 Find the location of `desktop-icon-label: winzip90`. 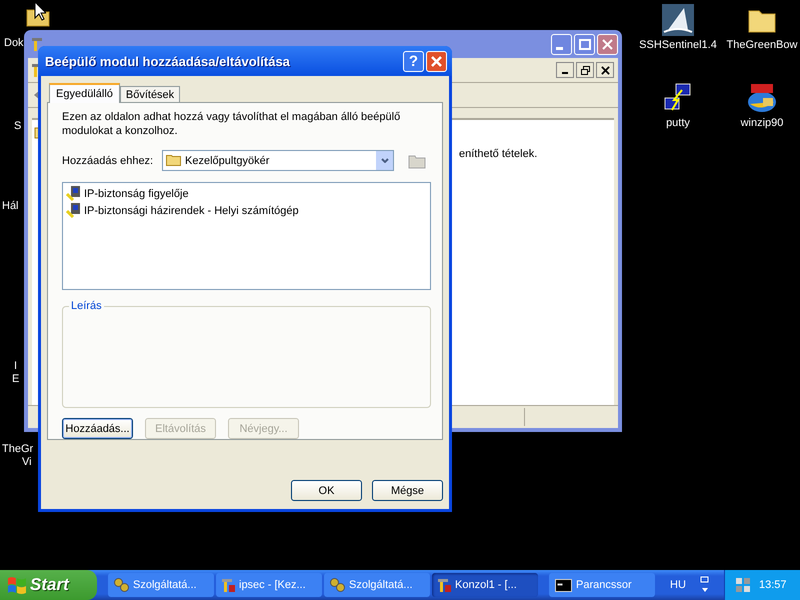

desktop-icon-label: winzip90 is located at coordinates (762, 123).